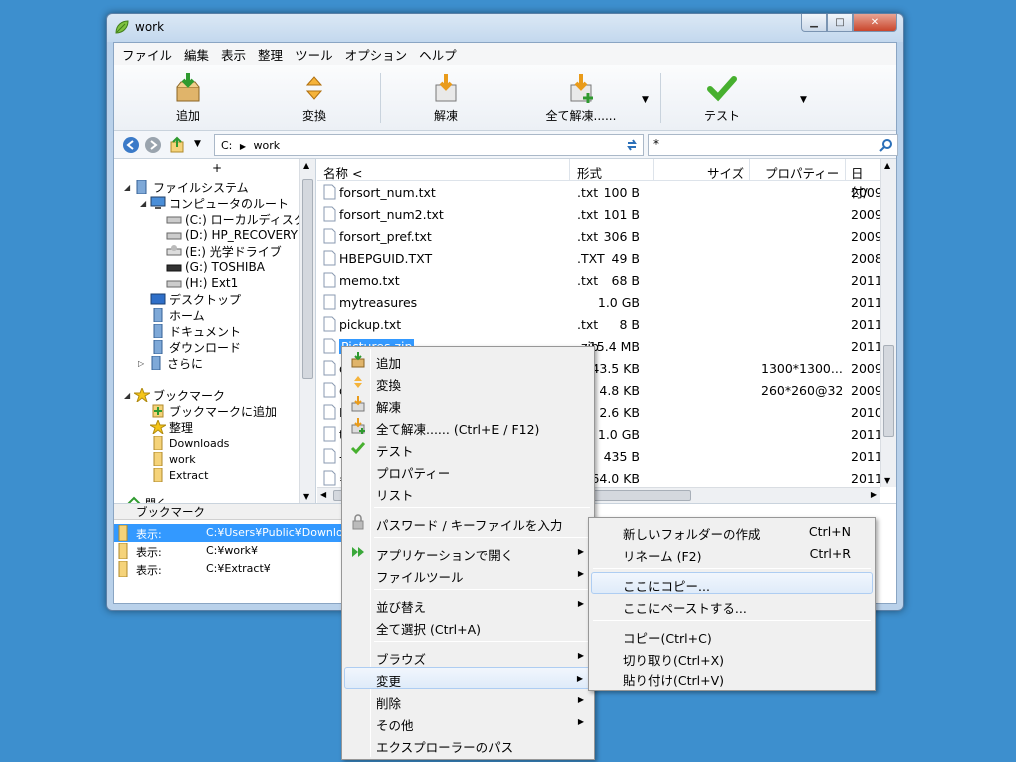 The height and width of the screenshot is (762, 1016). I want to click on tree-item-downloads: ダウンロード, so click(195, 347).